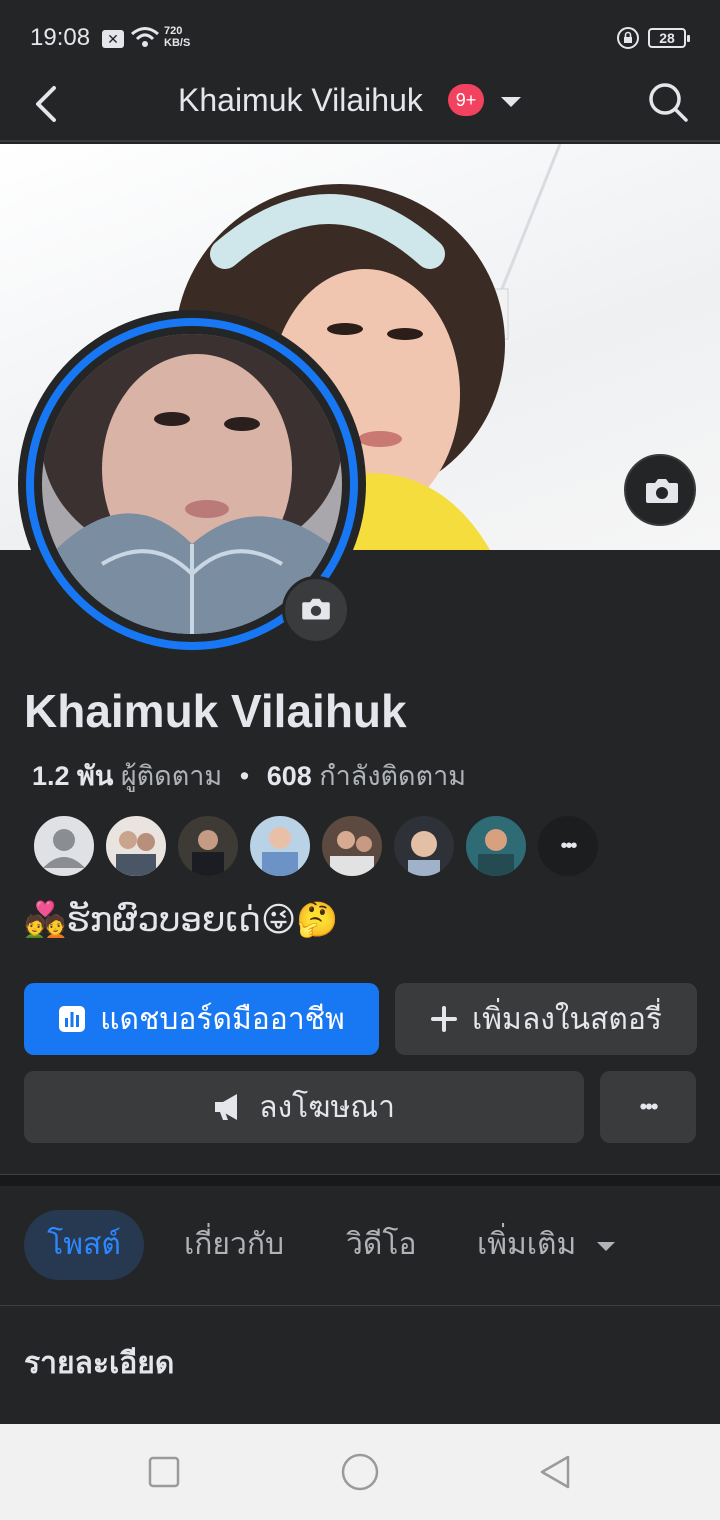 The width and height of the screenshot is (720, 1520). I want to click on top-bar: Khaimuk Vilaihuk 9+, so click(360, 109).